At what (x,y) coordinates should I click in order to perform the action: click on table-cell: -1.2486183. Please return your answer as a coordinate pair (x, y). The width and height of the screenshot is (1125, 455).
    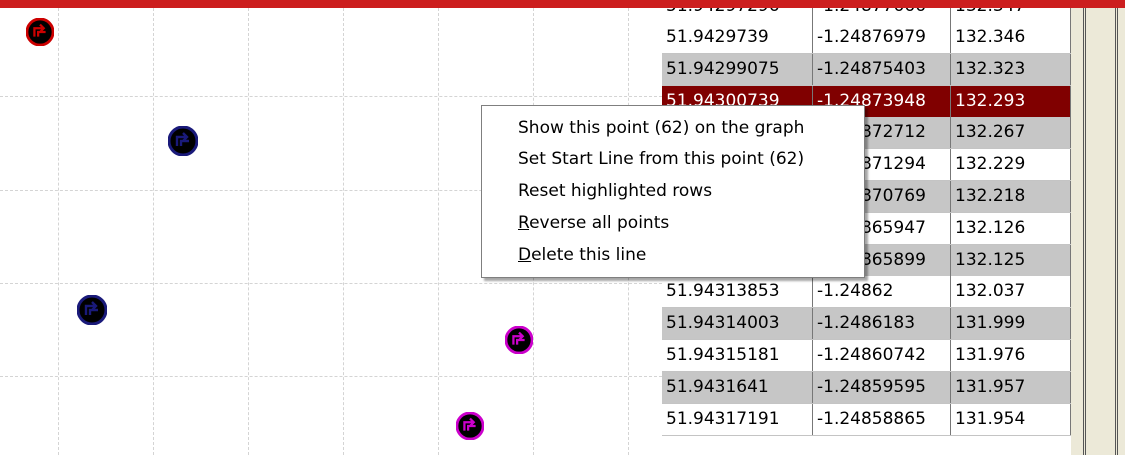
    Looking at the image, I should click on (882, 324).